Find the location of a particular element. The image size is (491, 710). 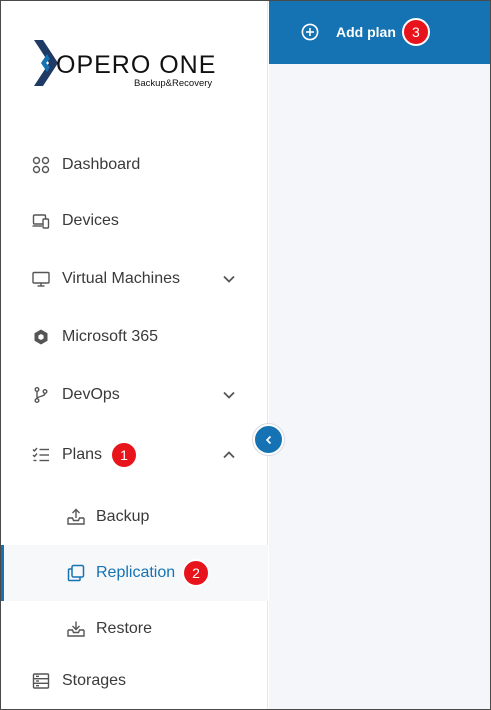

sidebar-collapse-button is located at coordinates (268, 439).